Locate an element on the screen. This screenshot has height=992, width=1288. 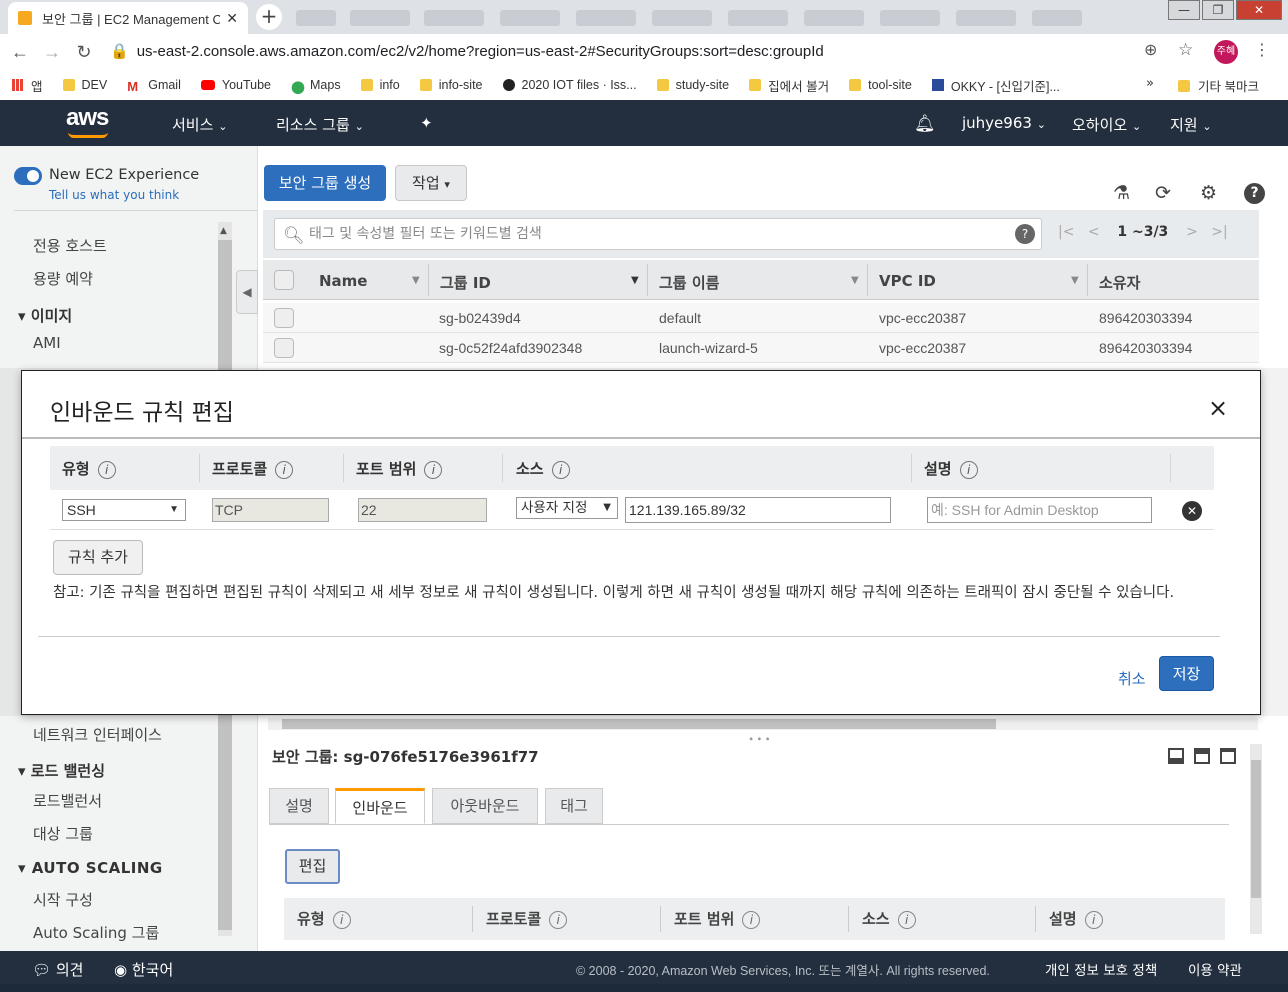
horizontal-scroll-thumb is located at coordinates (639, 724).